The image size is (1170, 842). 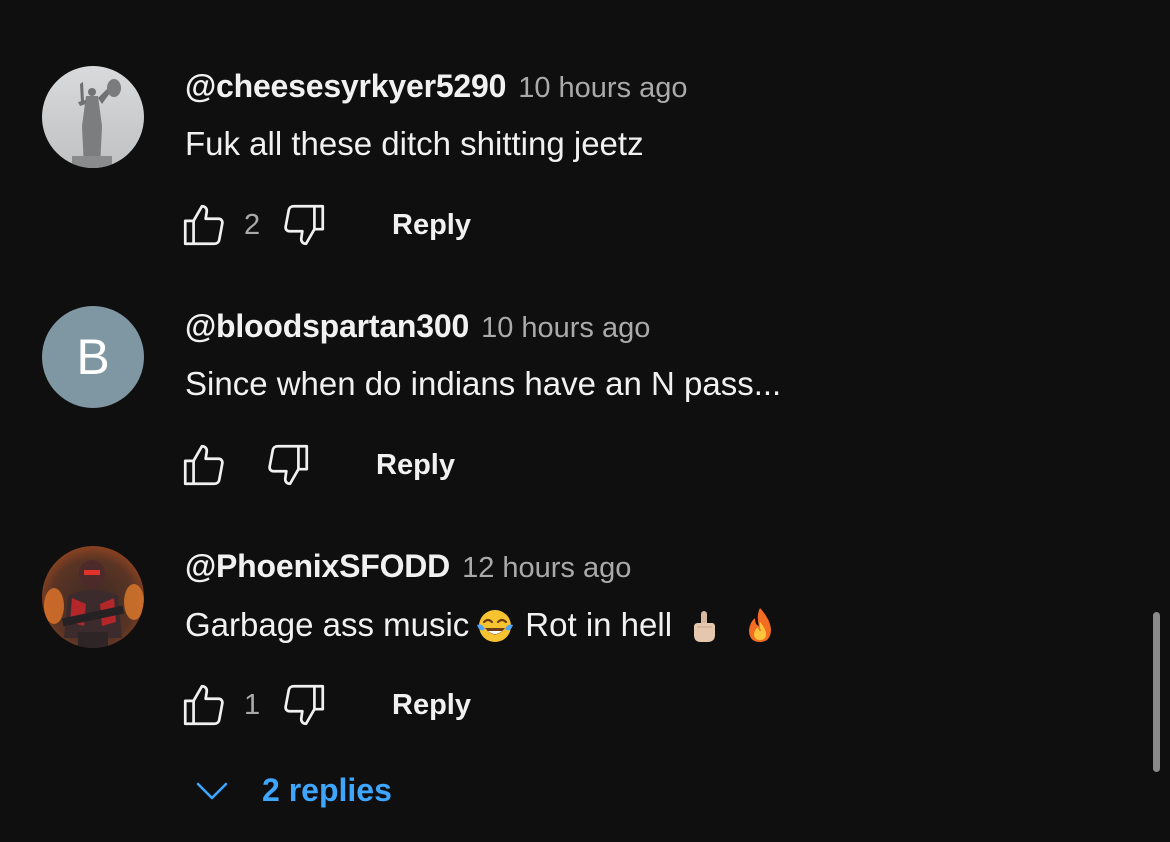 I want to click on replies-count-label: 2 replies, so click(x=327, y=789).